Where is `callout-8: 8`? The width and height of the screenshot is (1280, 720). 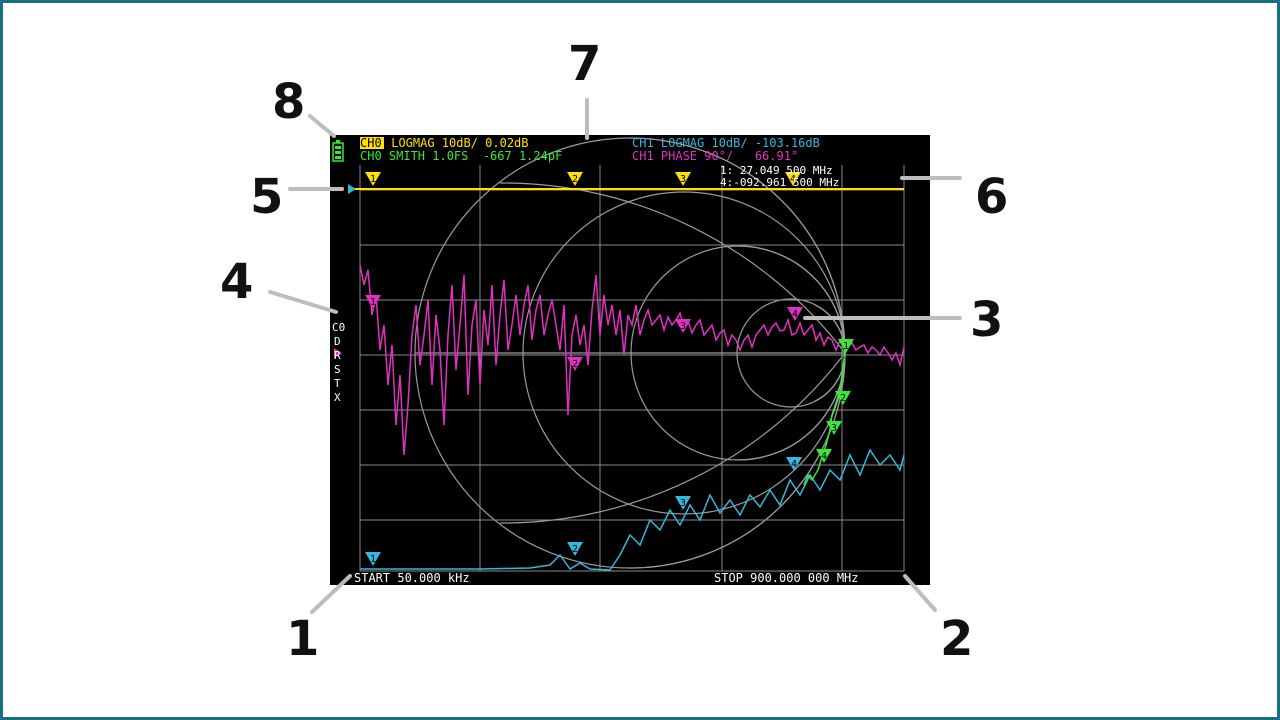 callout-8: 8 is located at coordinates (289, 102).